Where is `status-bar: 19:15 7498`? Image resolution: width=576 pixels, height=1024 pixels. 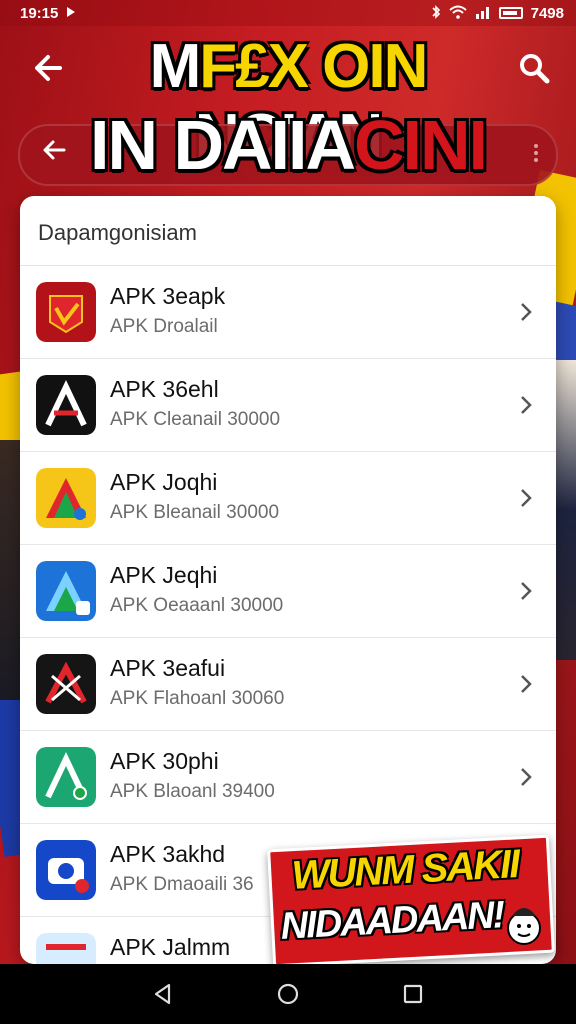 status-bar: 19:15 7498 is located at coordinates (288, 13).